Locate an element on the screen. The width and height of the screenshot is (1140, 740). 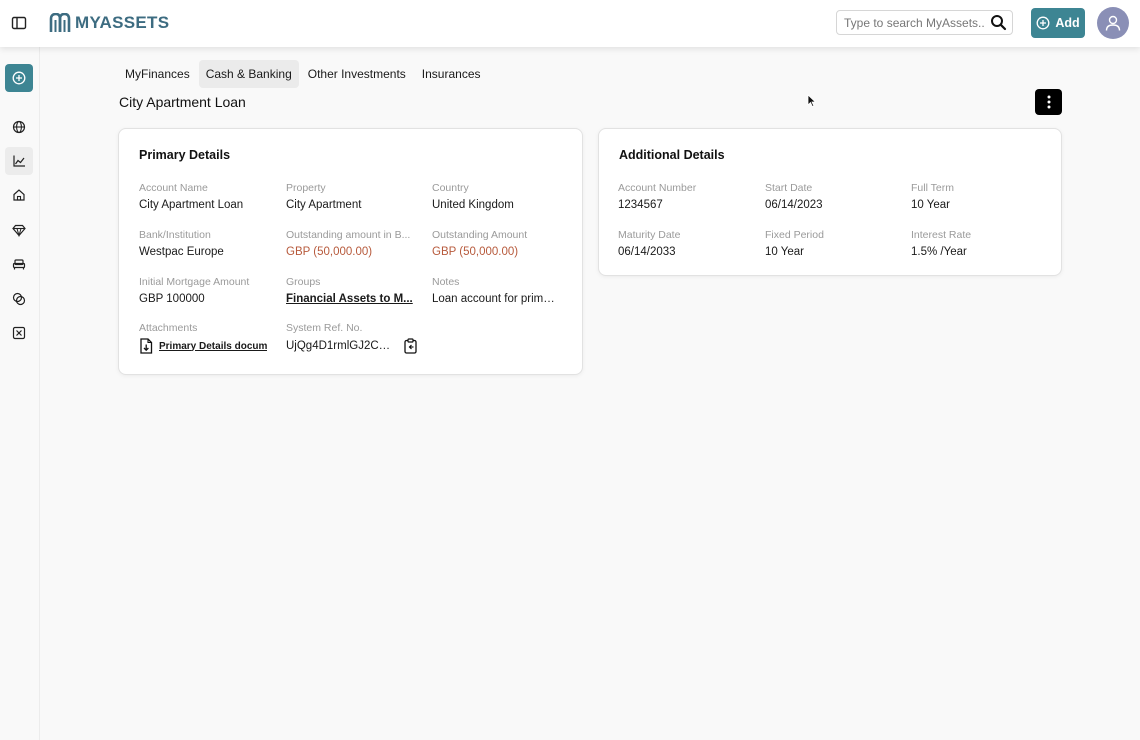
logo: MYASSETS is located at coordinates (109, 23).